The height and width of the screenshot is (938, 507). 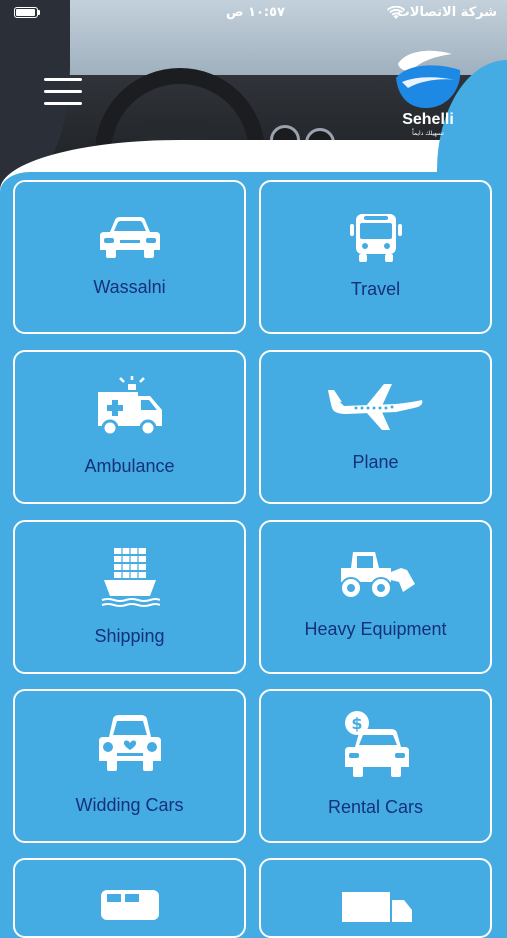 I want to click on service-label: Shipping, so click(x=129, y=636).